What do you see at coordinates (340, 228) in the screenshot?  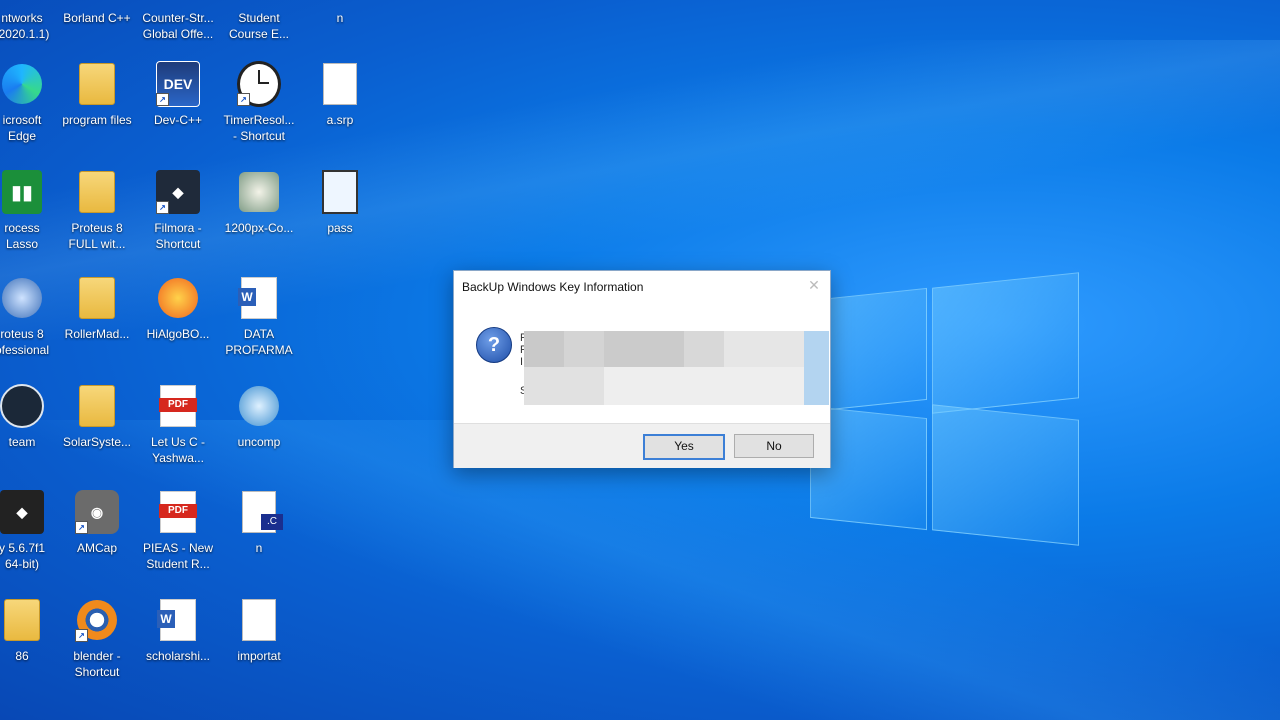 I see `desktop-icon-label: pass` at bounding box center [340, 228].